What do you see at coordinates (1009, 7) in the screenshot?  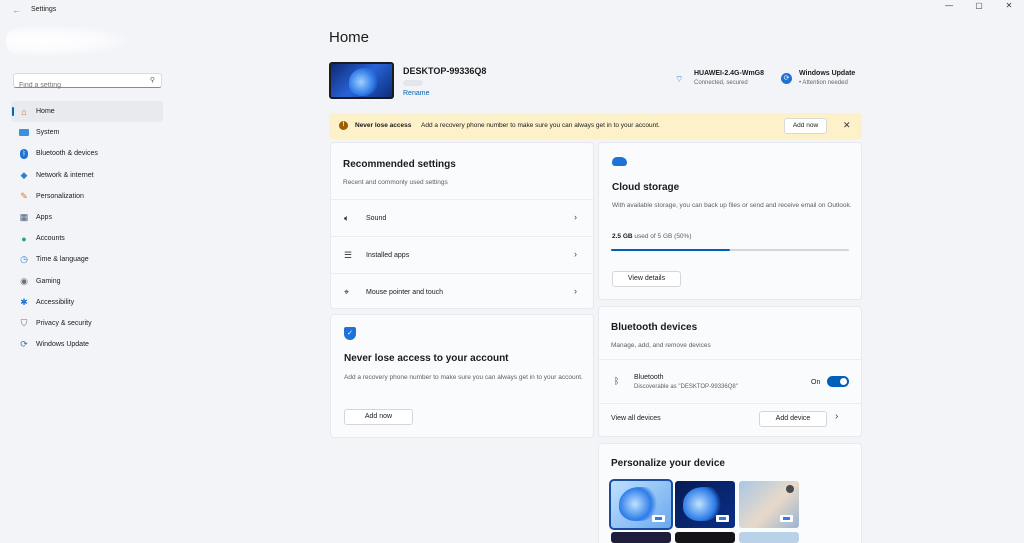 I see `close-button: ✕` at bounding box center [1009, 7].